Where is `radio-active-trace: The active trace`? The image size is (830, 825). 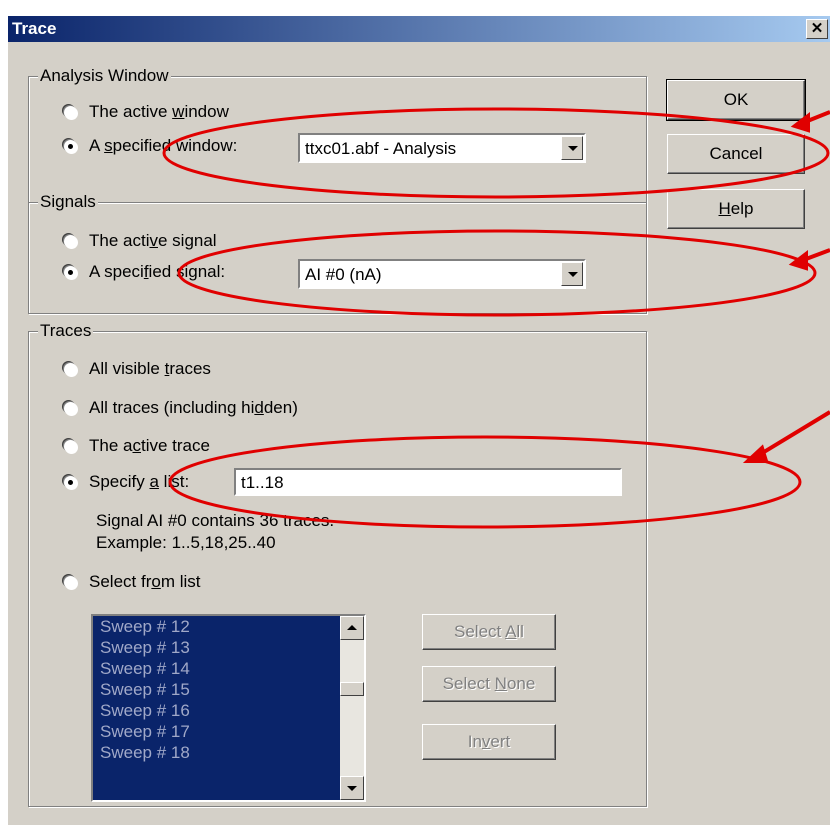 radio-active-trace: The active trace is located at coordinates (137, 446).